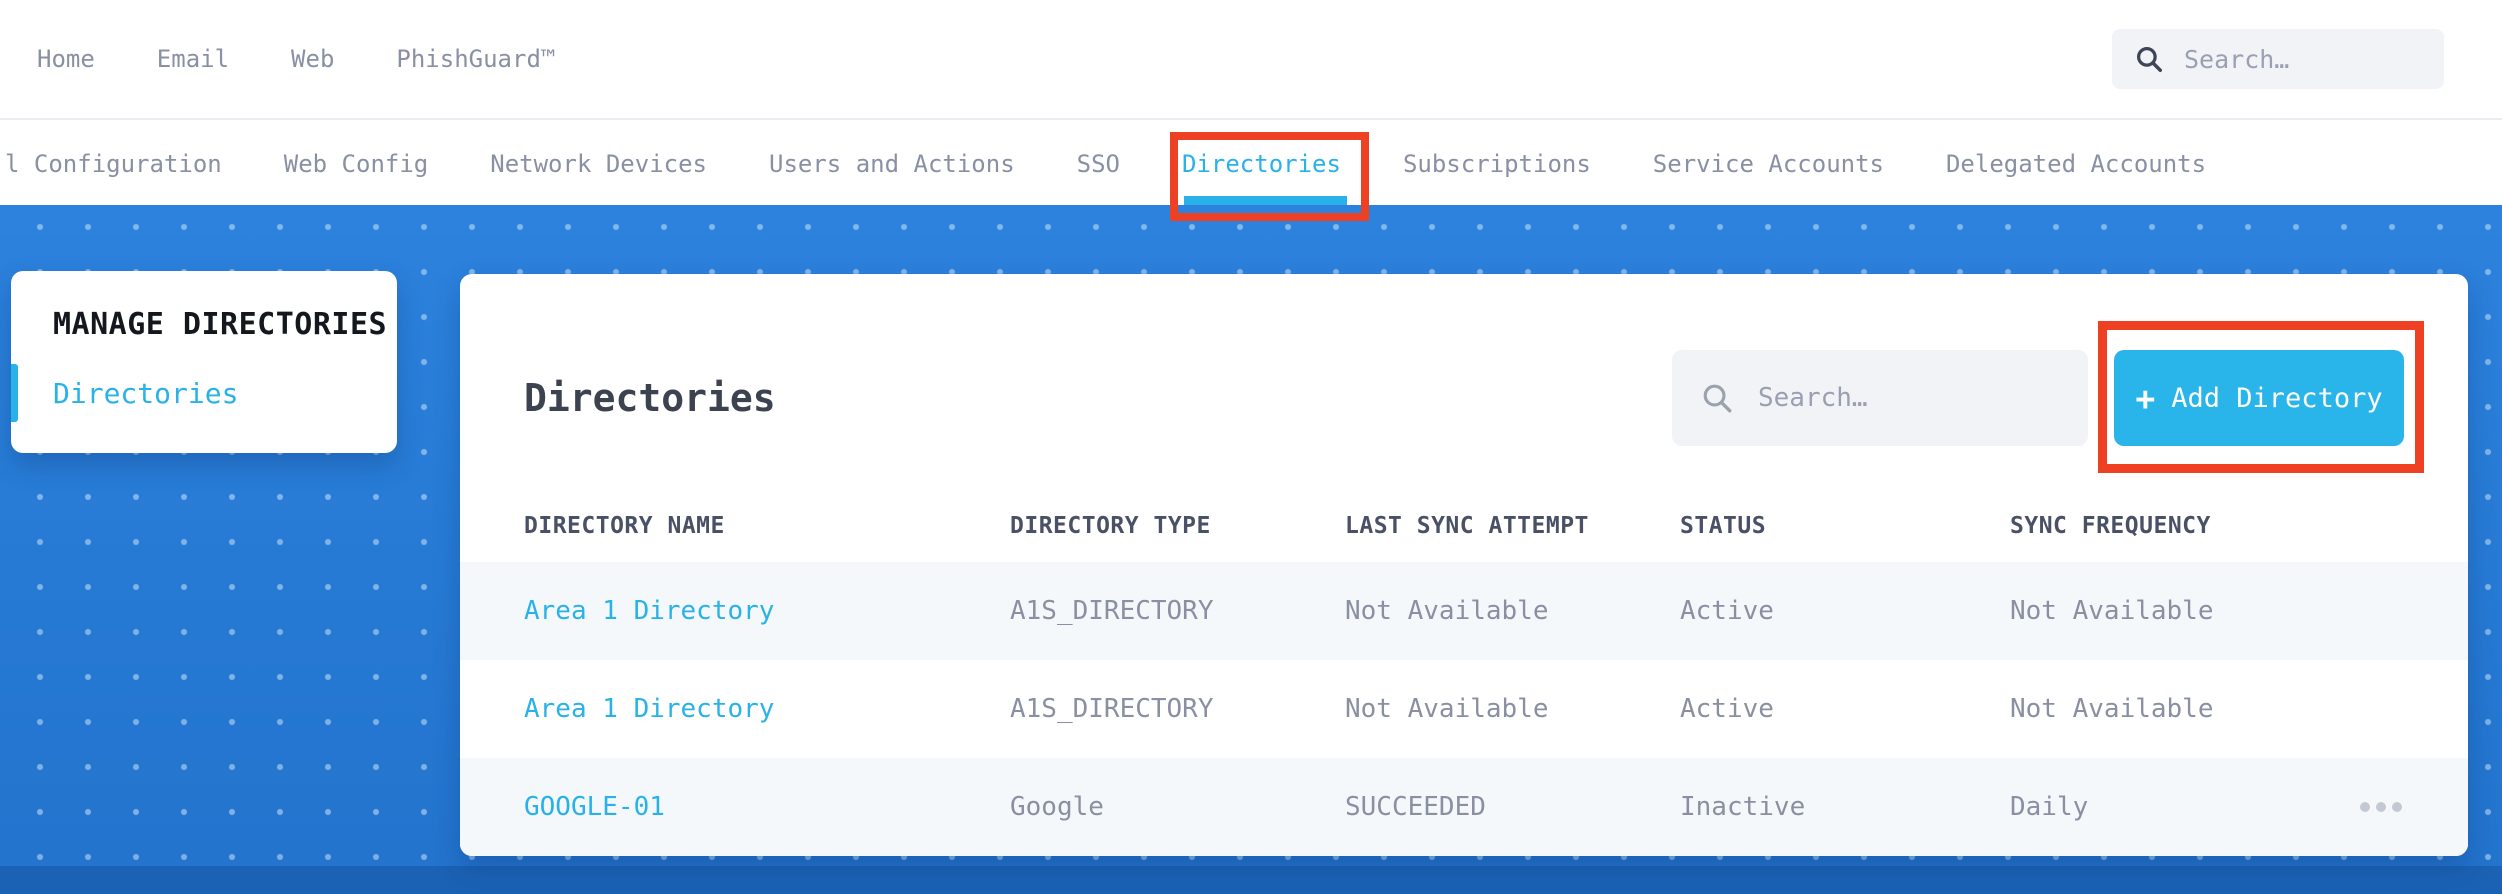 The height and width of the screenshot is (894, 2502). I want to click on tab-web-config: Web Config, so click(356, 163).